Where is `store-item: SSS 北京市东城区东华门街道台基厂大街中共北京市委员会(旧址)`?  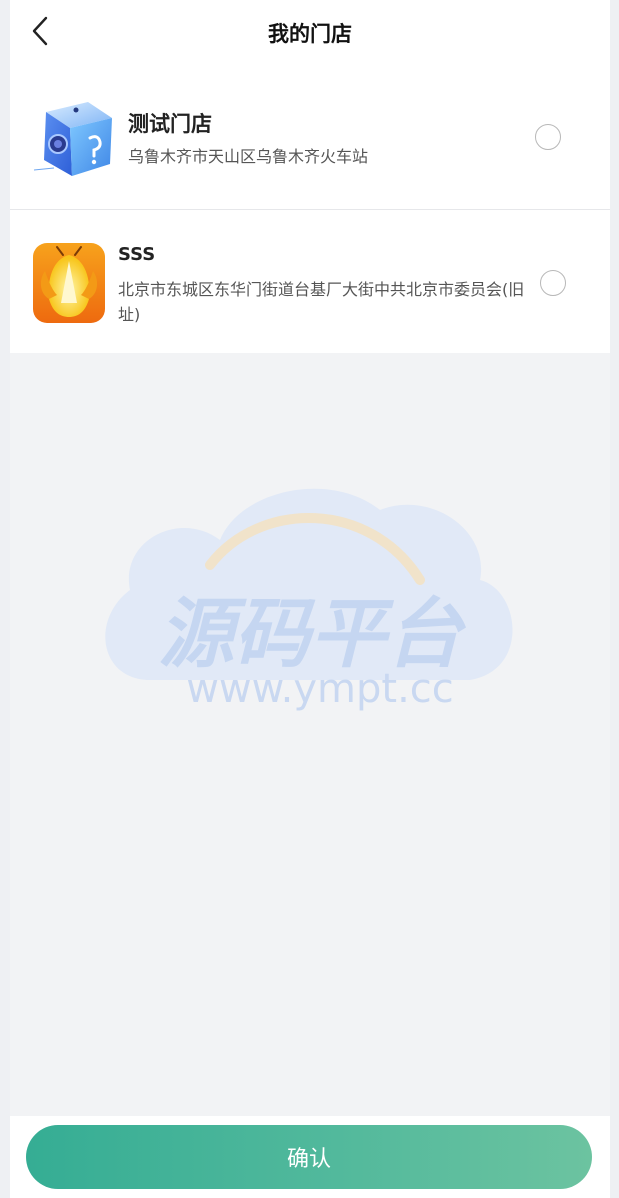 store-item: SSS 北京市东城区东华门街道台基厂大街中共北京市委员会(旧址) is located at coordinates (310, 281).